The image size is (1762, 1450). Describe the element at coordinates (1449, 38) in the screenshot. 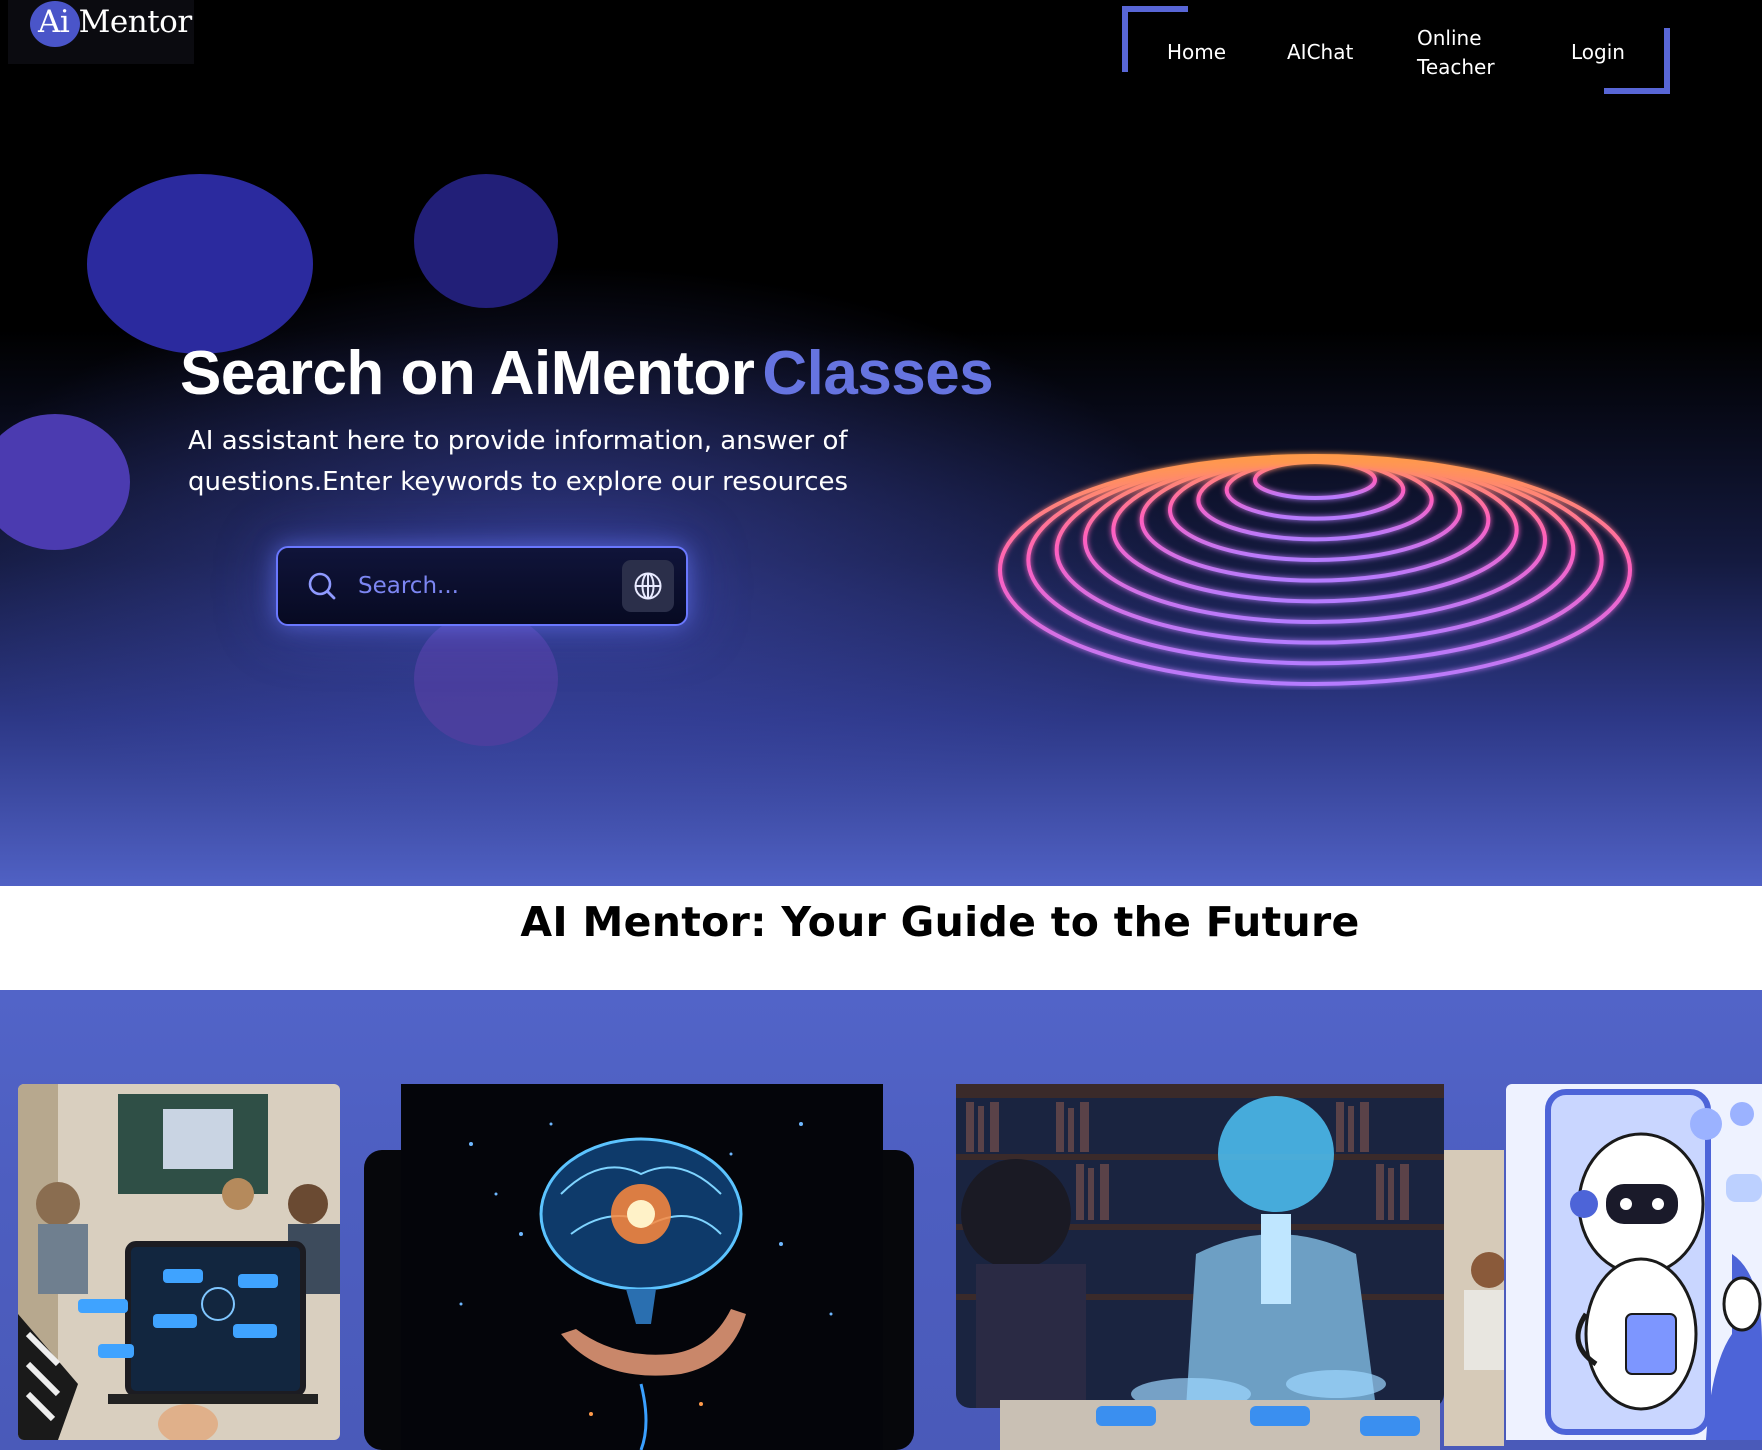

I see `nav-online-teacher-line1: Online` at that location.